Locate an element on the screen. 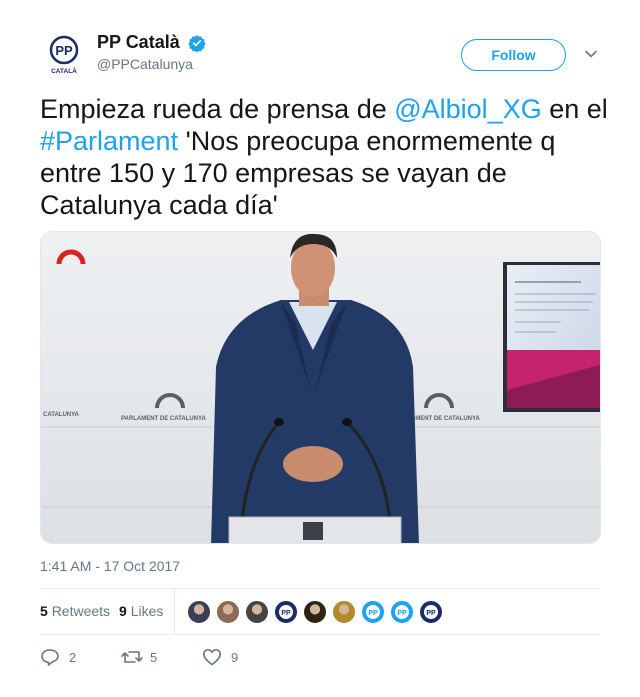  tweet-text-segment: en el is located at coordinates (574, 109).